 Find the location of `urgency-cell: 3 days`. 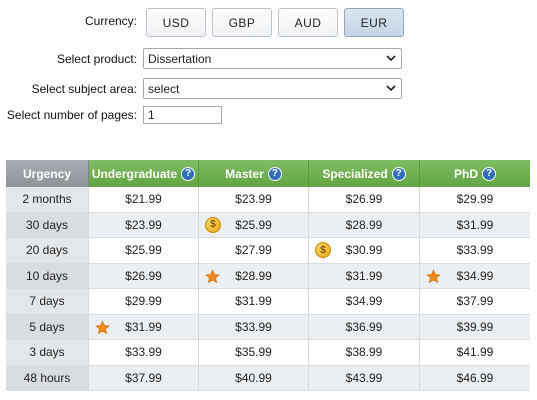

urgency-cell: 3 days is located at coordinates (47, 352).